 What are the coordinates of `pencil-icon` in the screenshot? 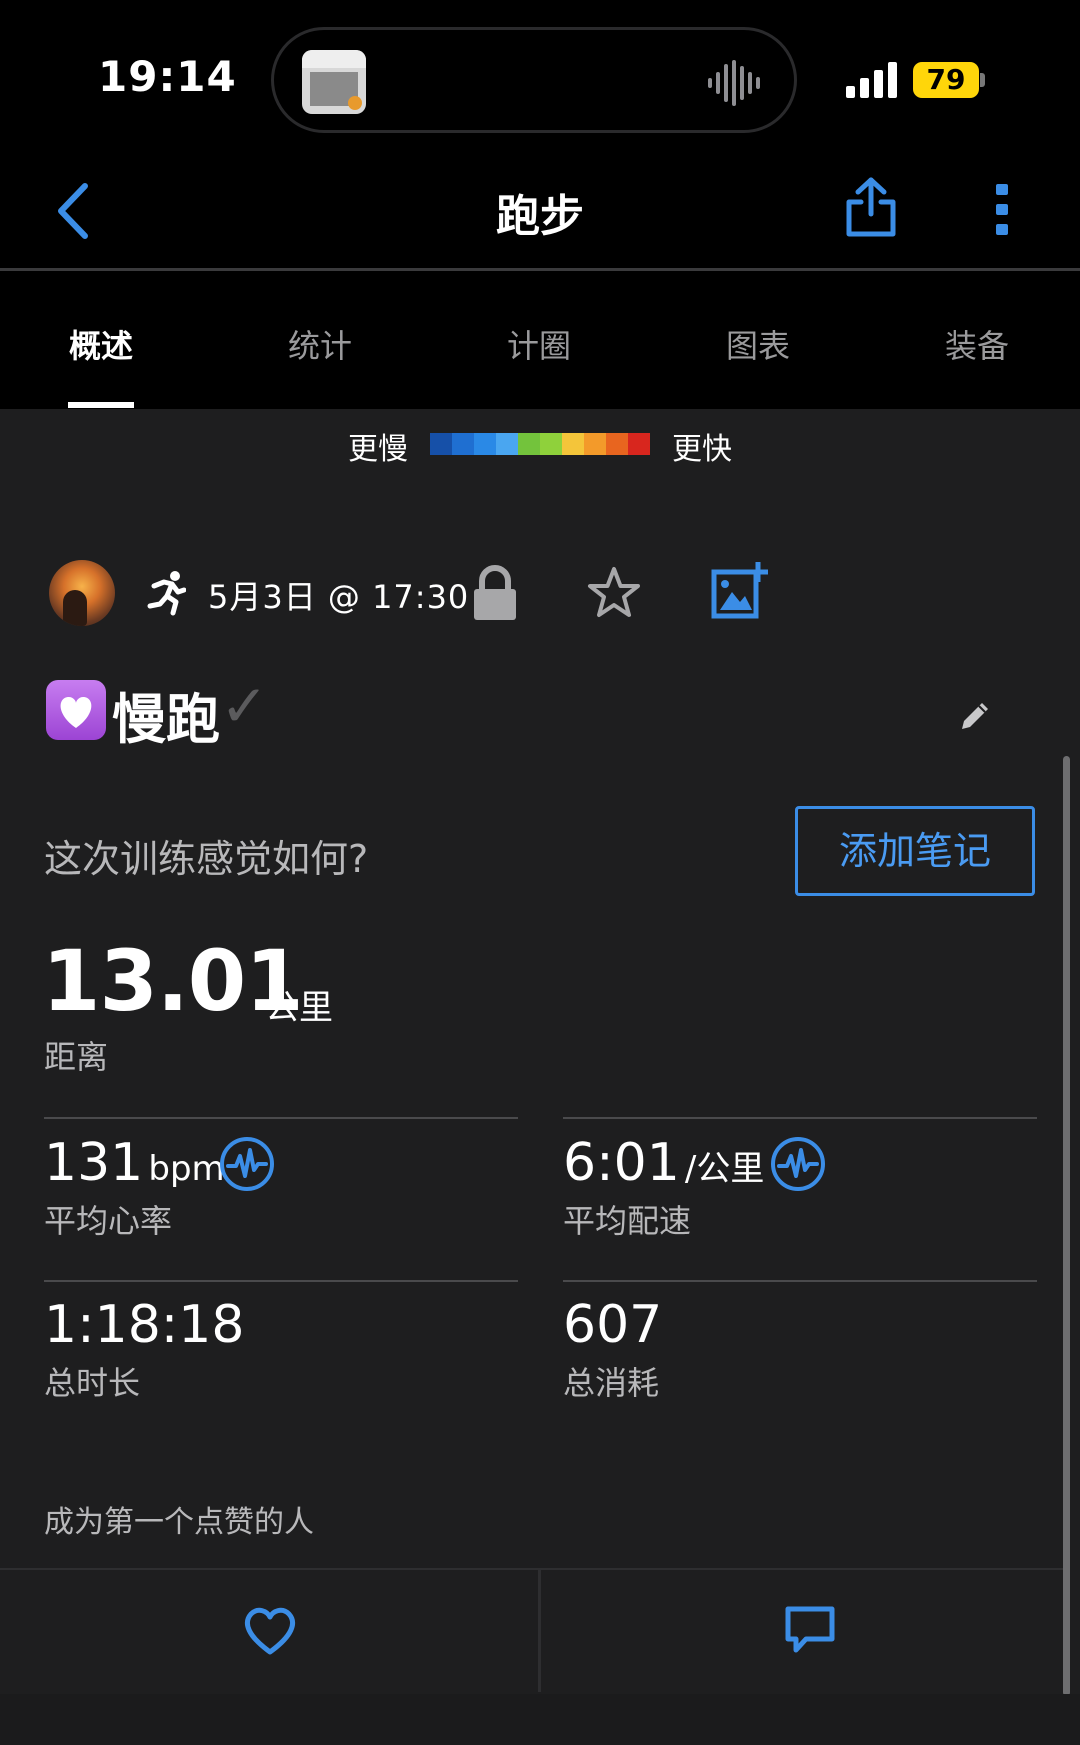 It's located at (975, 714).